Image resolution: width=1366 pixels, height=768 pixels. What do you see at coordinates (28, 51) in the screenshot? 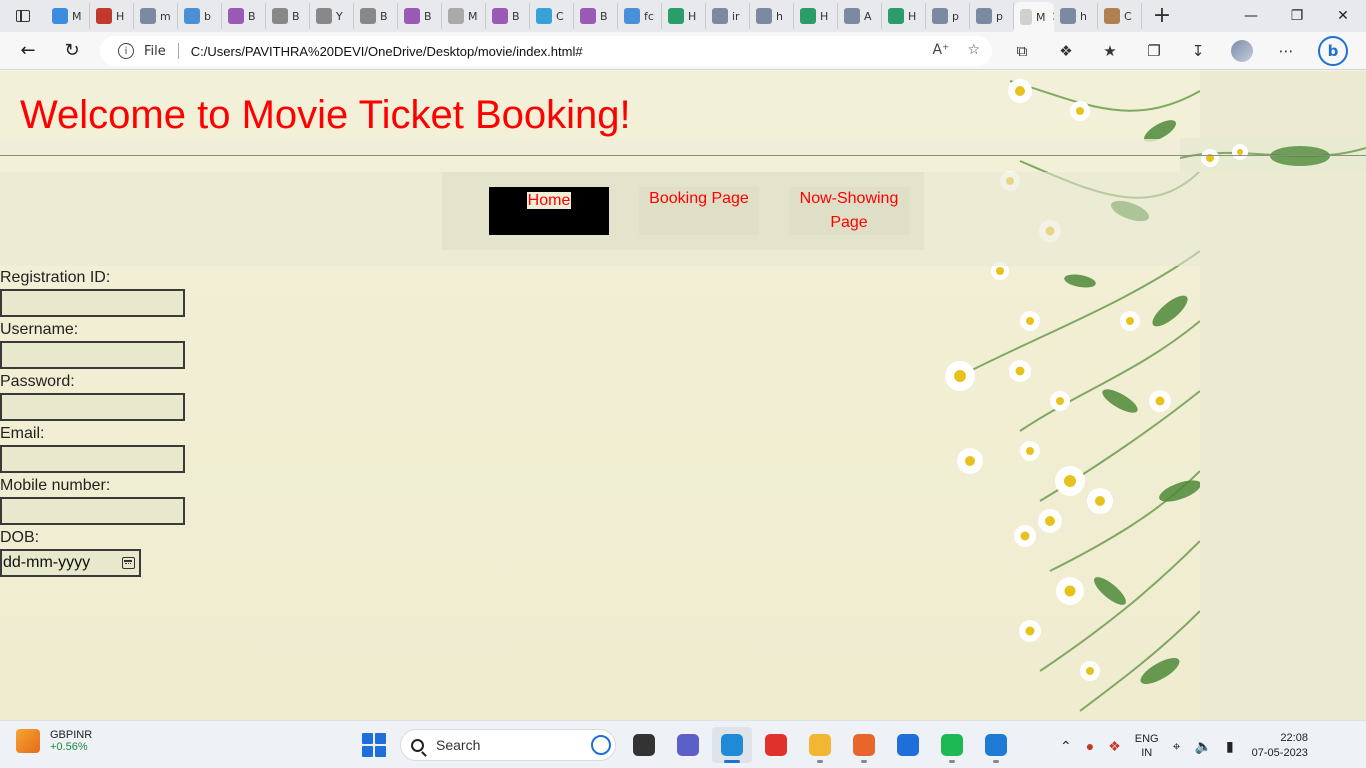
I see `back-button: ←` at bounding box center [28, 51].